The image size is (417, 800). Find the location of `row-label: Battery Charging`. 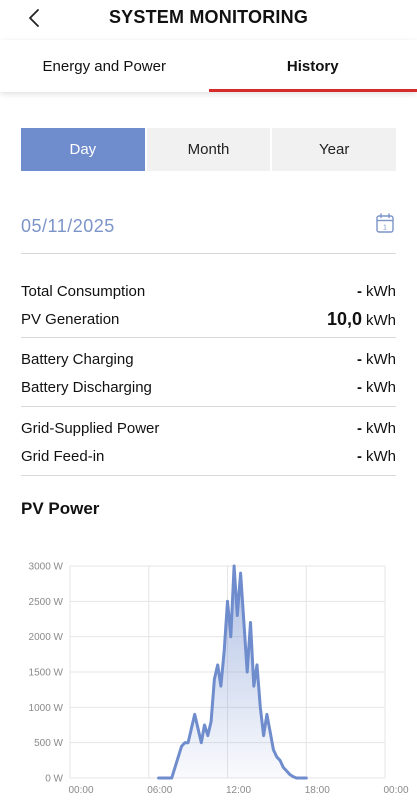

row-label: Battery Charging is located at coordinates (77, 359).